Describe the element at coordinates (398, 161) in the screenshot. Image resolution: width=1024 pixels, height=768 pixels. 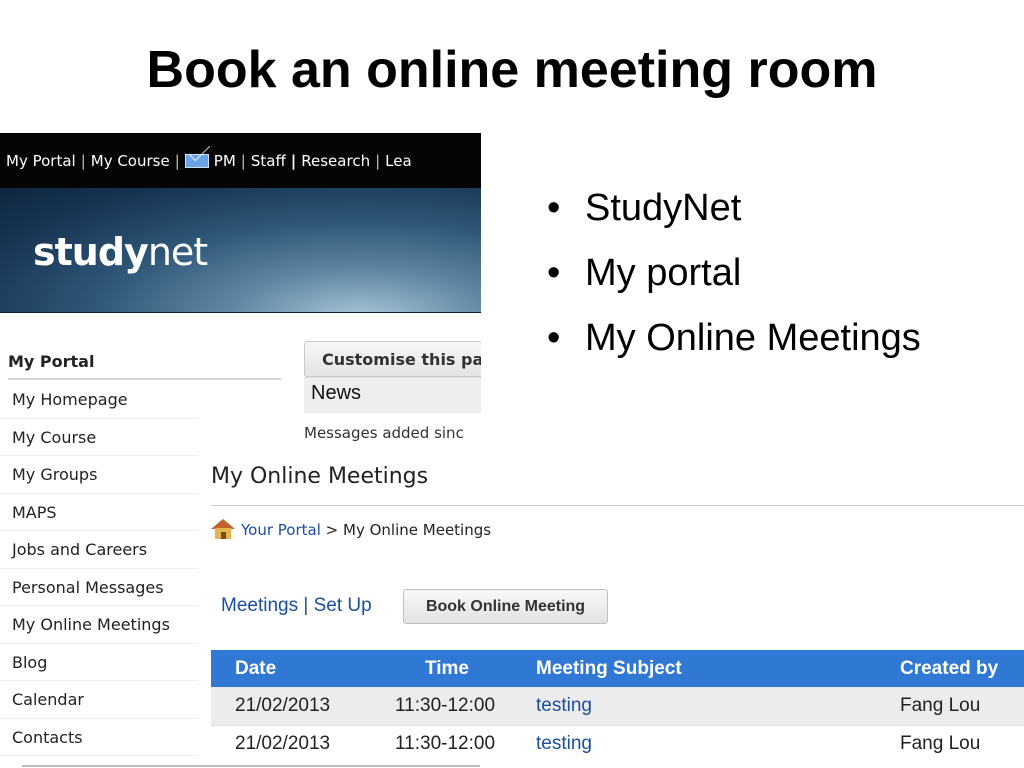
I see `nav-lea: Lea` at that location.